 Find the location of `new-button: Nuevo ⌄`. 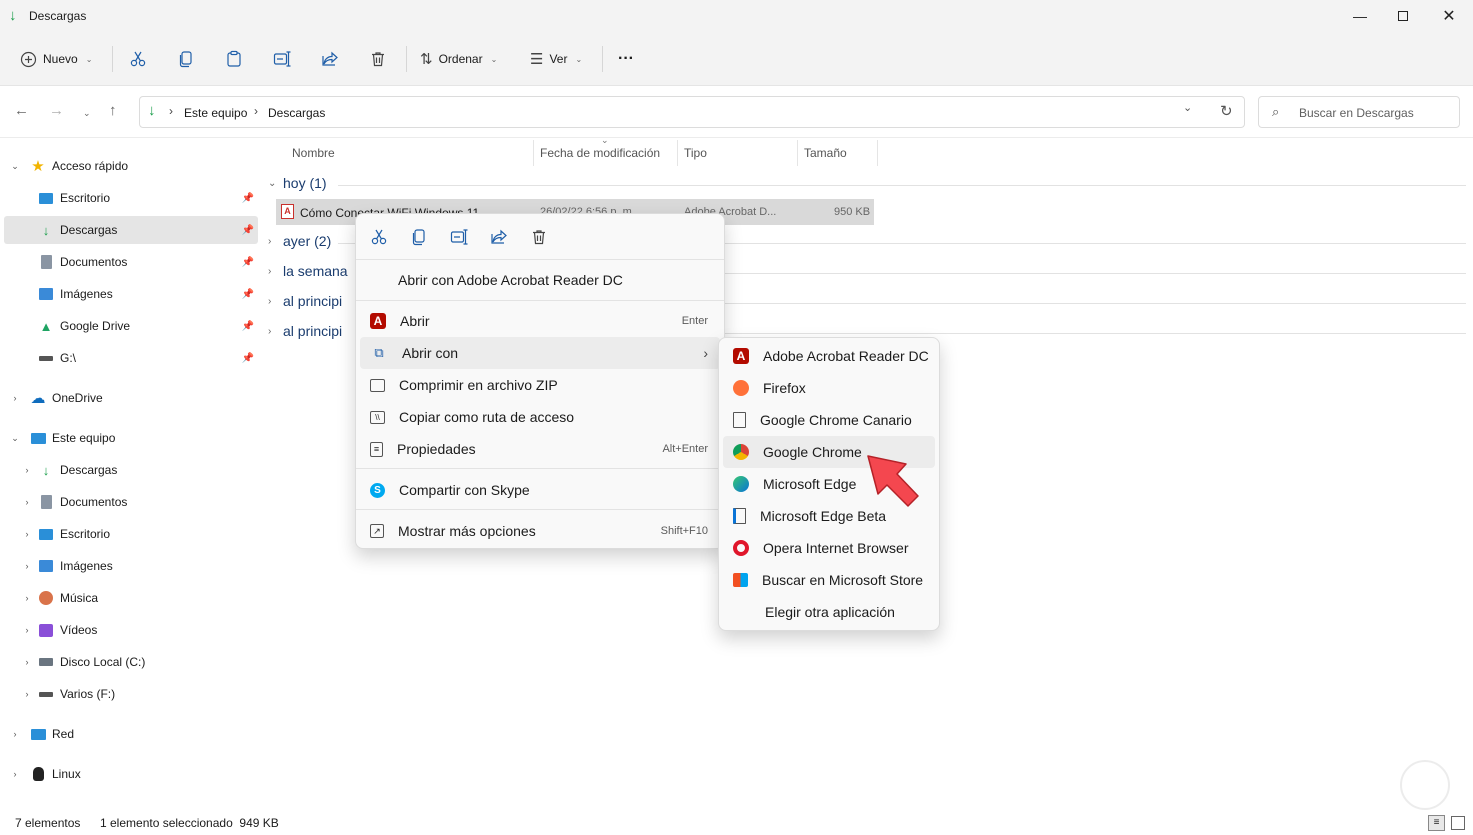

new-button: Nuevo ⌄ is located at coordinates (56, 59).